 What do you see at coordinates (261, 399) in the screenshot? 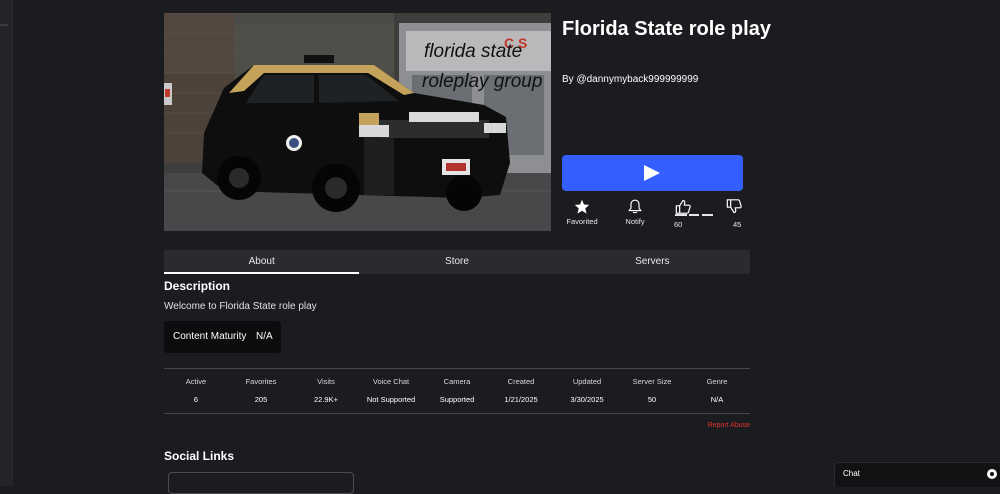
I see `stat-value: 205` at bounding box center [261, 399].